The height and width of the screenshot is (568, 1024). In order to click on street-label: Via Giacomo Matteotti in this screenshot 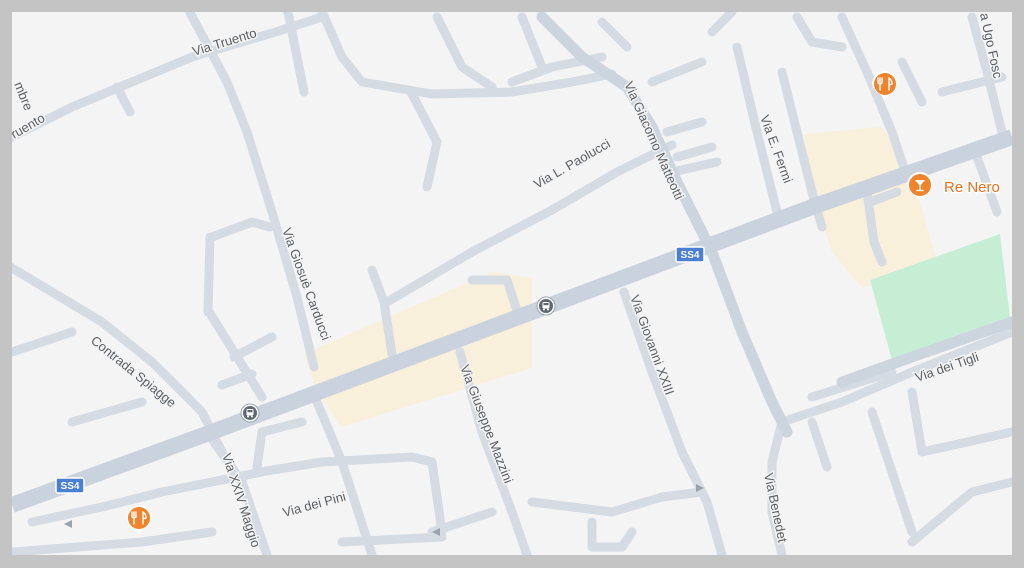, I will do `click(654, 140)`.